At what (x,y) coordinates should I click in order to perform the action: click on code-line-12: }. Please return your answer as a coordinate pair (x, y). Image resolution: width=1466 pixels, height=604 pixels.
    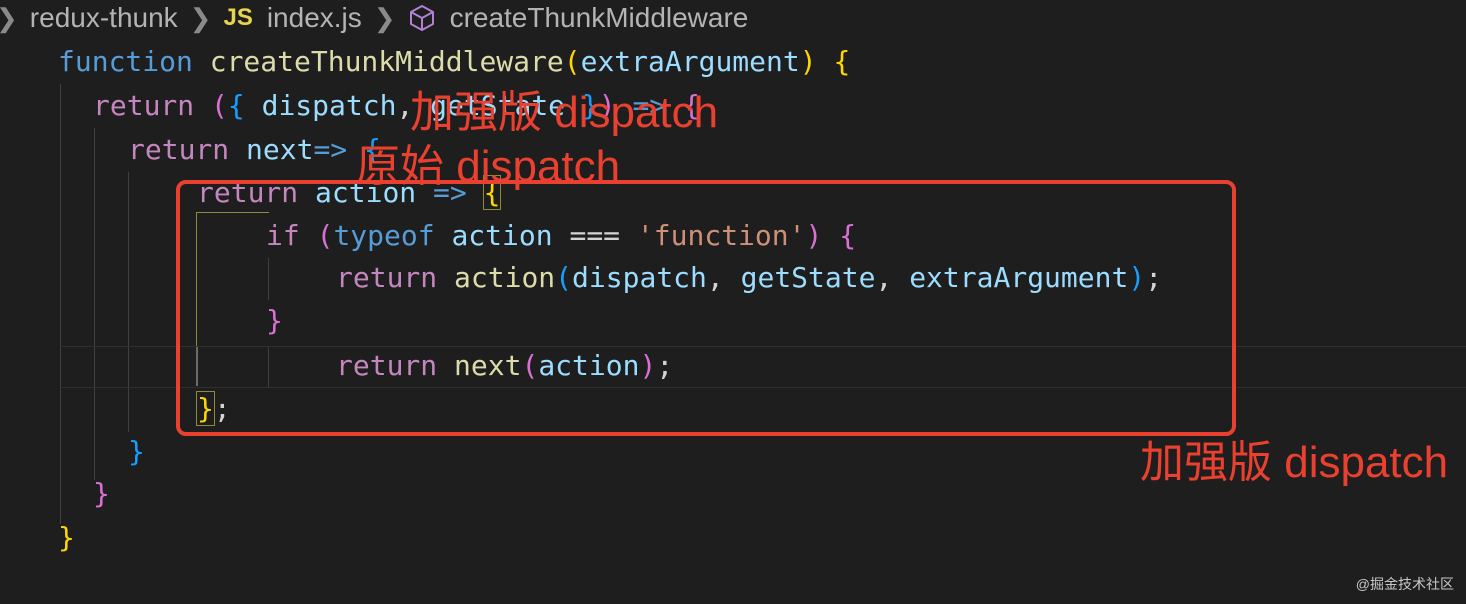
    Looking at the image, I should click on (66, 537).